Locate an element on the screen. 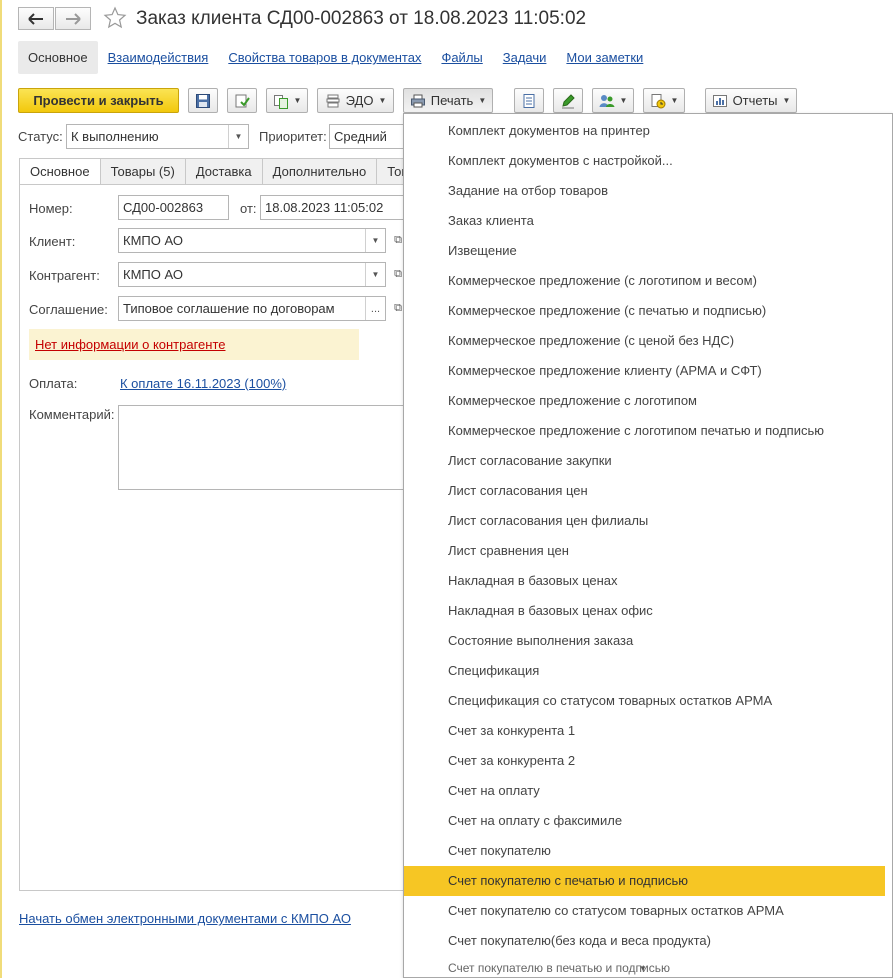  status-label: Статус: is located at coordinates (40, 136).